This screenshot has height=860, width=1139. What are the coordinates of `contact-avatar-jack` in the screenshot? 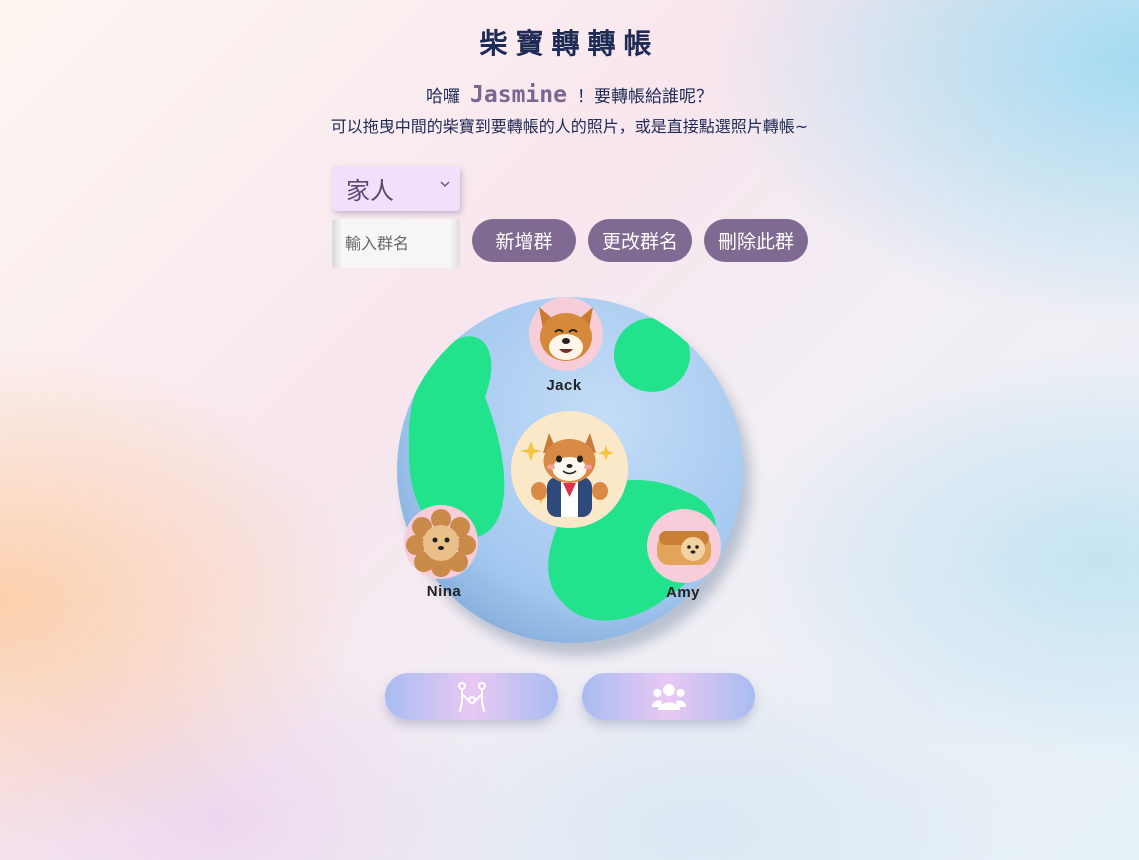 It's located at (566, 334).